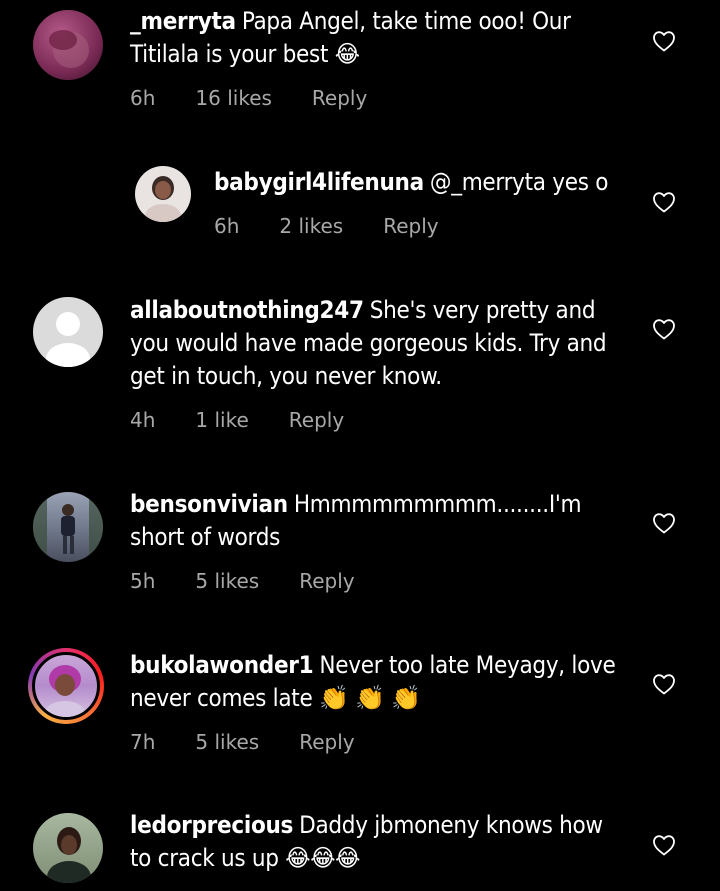 The width and height of the screenshot is (720, 891). I want to click on emoji: 😂😂😂, so click(323, 858).